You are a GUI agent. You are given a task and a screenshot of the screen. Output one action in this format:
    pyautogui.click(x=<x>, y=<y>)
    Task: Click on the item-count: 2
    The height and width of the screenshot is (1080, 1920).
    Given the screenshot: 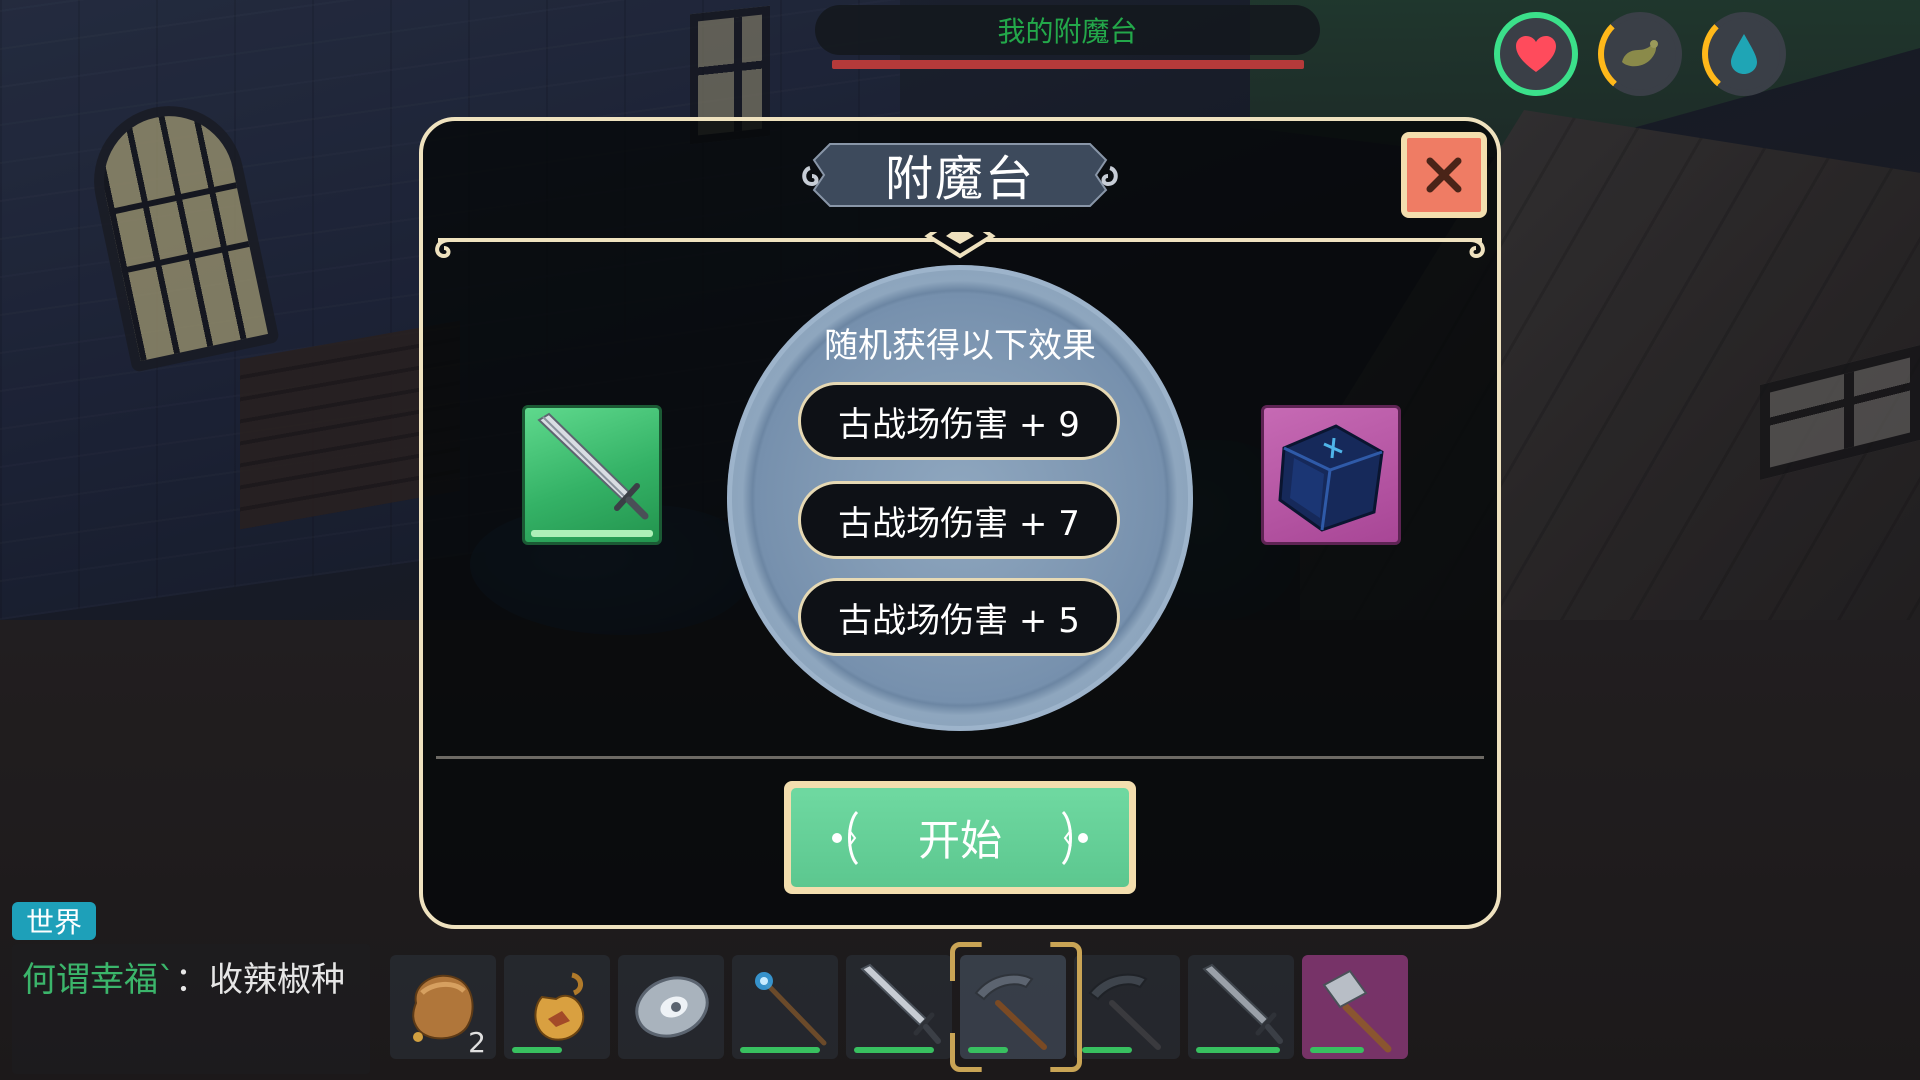 What is the action you would take?
    pyautogui.click(x=477, y=1042)
    